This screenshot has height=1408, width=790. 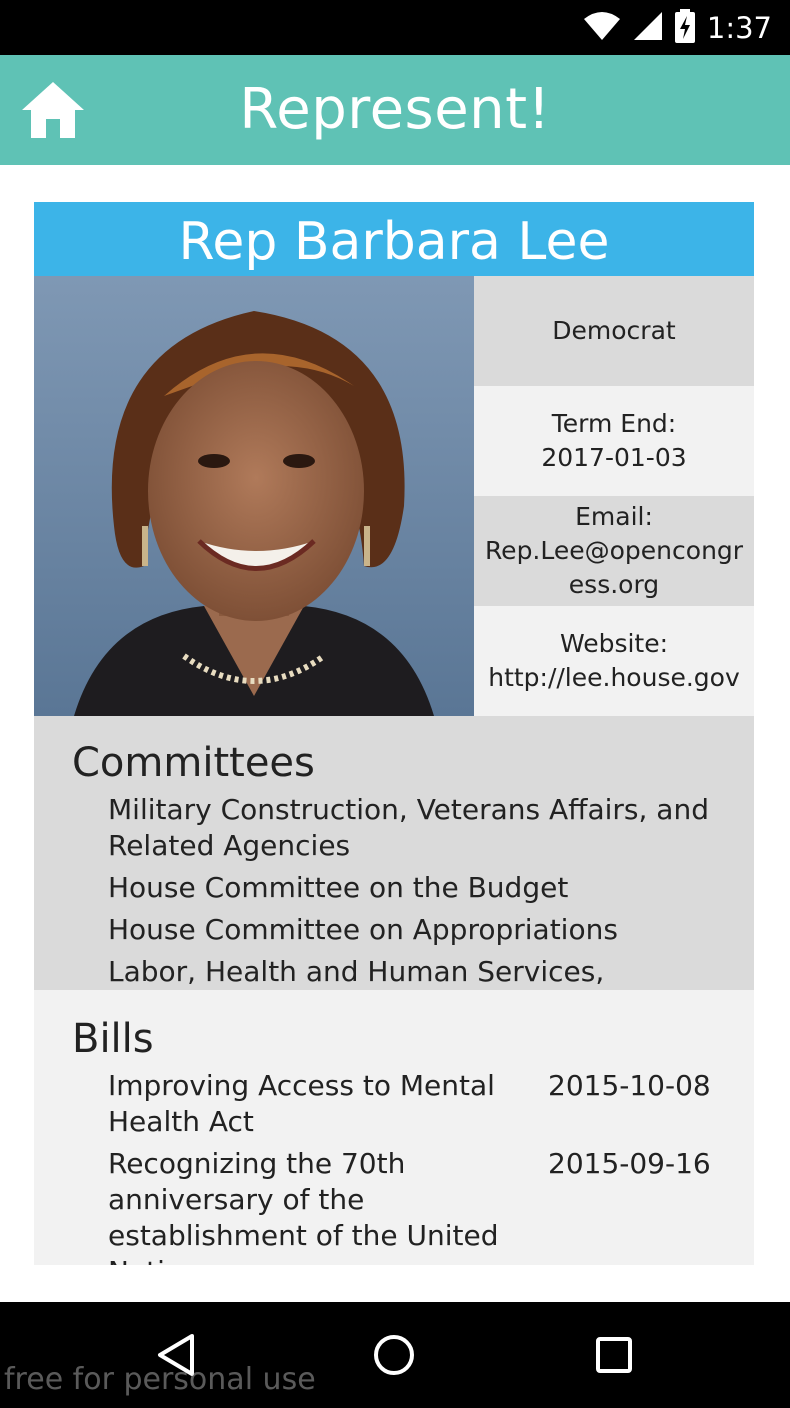 What do you see at coordinates (614, 457) in the screenshot?
I see `term-end-value: 2017-01-03` at bounding box center [614, 457].